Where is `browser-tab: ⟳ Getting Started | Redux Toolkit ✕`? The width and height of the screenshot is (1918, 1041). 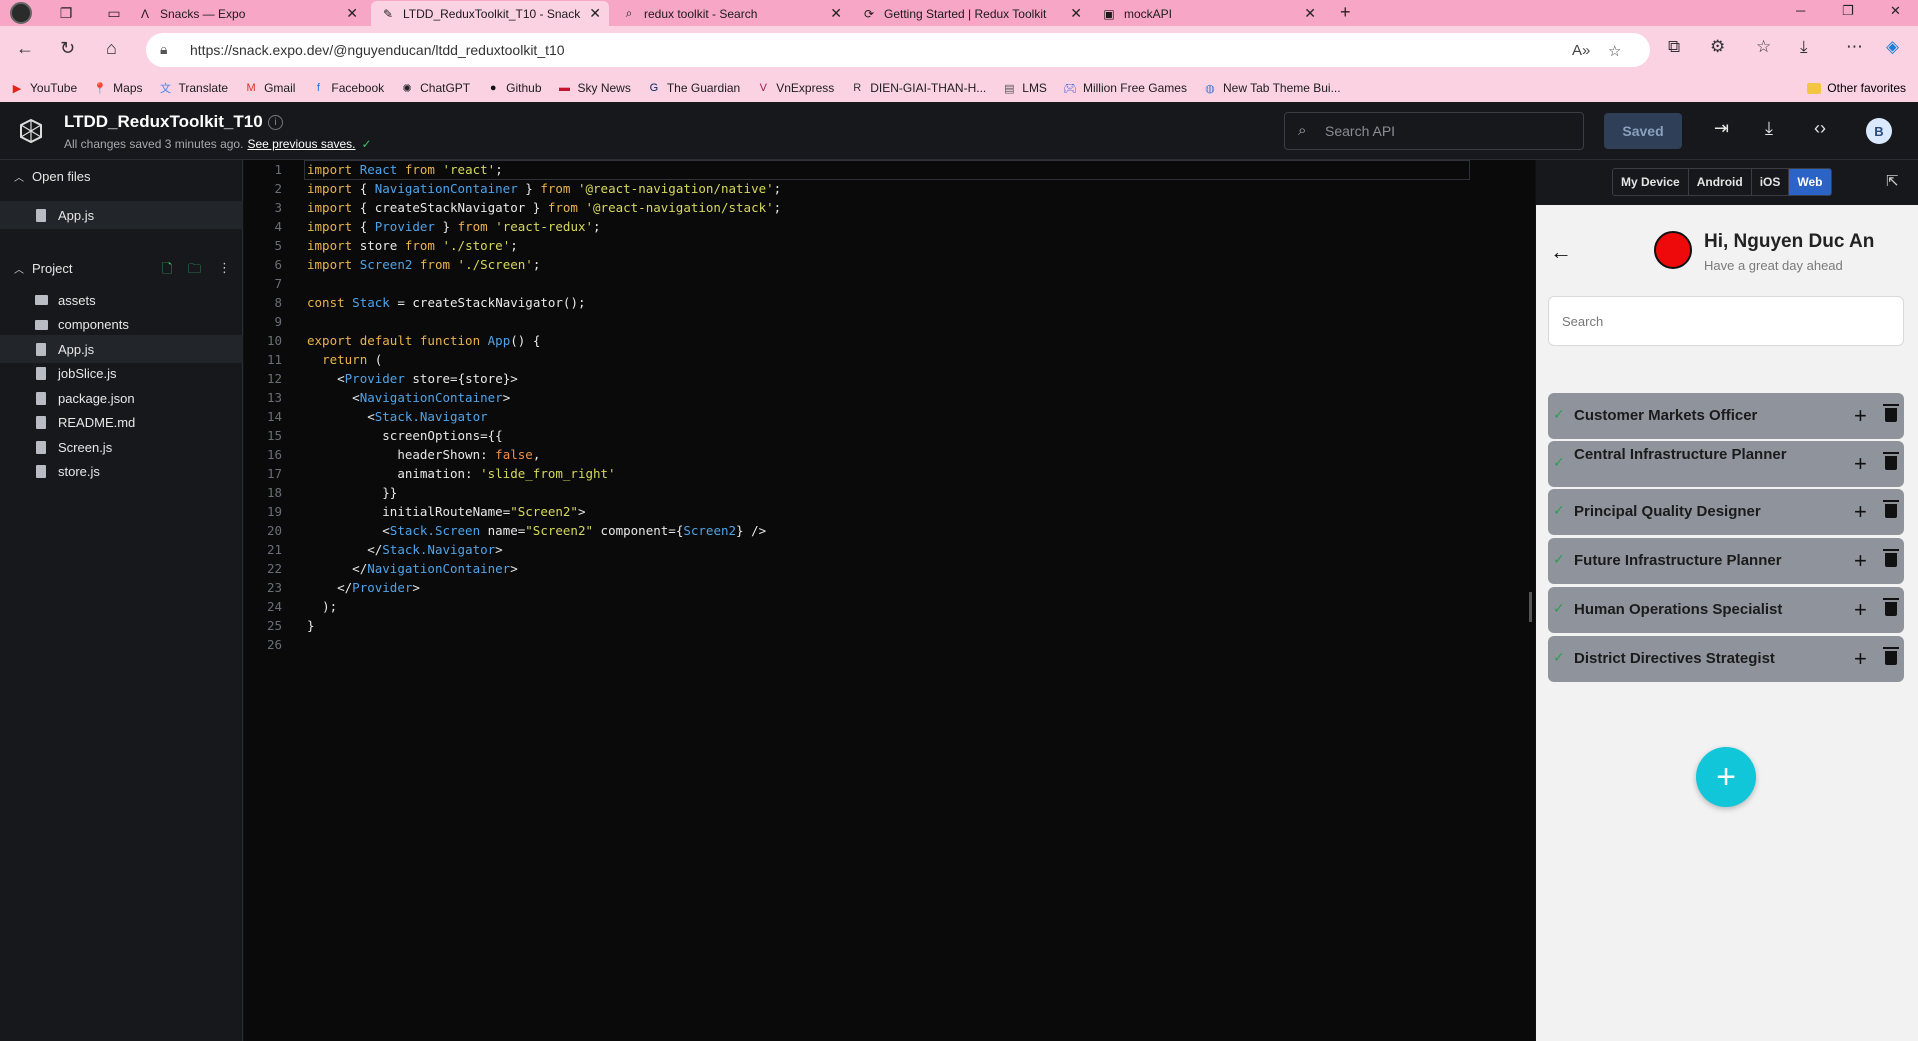 browser-tab: ⟳ Getting Started | Redux Toolkit ✕ is located at coordinates (971, 13).